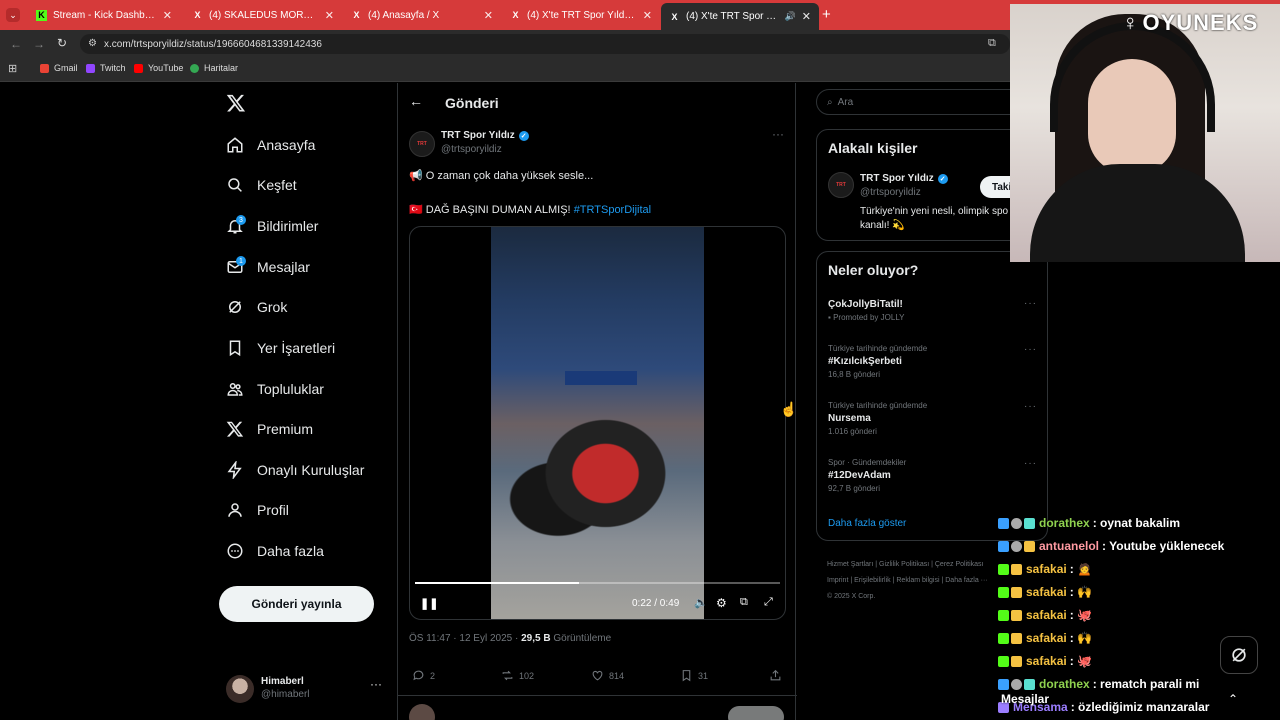  What do you see at coordinates (721, 603) in the screenshot?
I see `settings-icon: ⚙` at bounding box center [721, 603].